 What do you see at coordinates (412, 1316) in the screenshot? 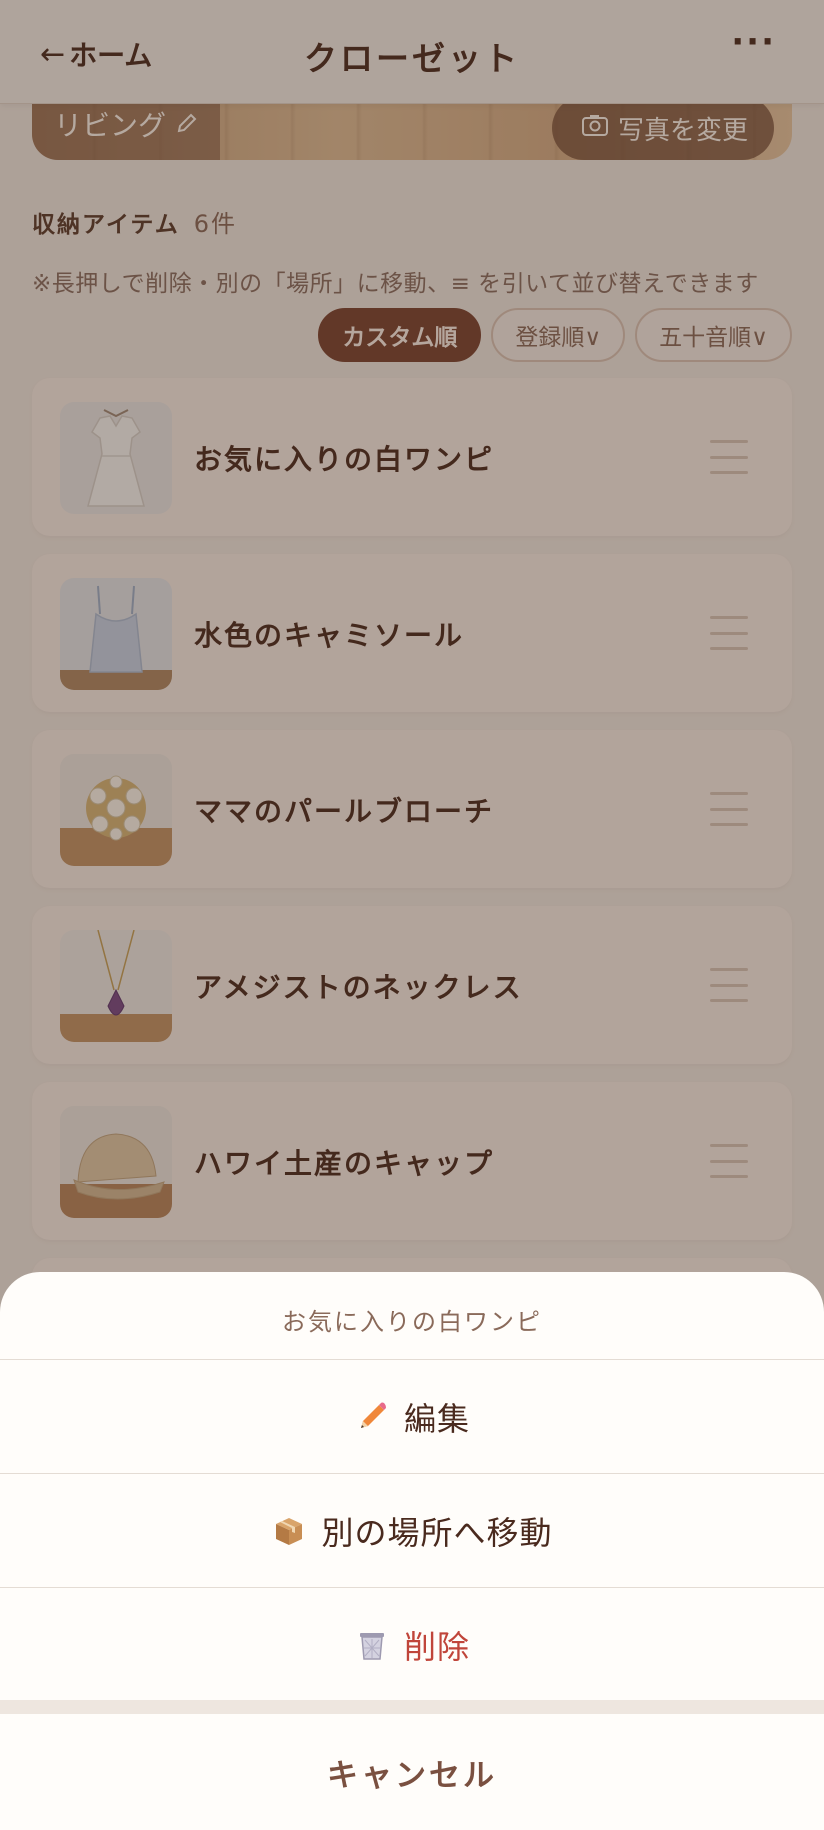
I see `action-sheet-title: お気に入りの白ワンピ` at bounding box center [412, 1316].